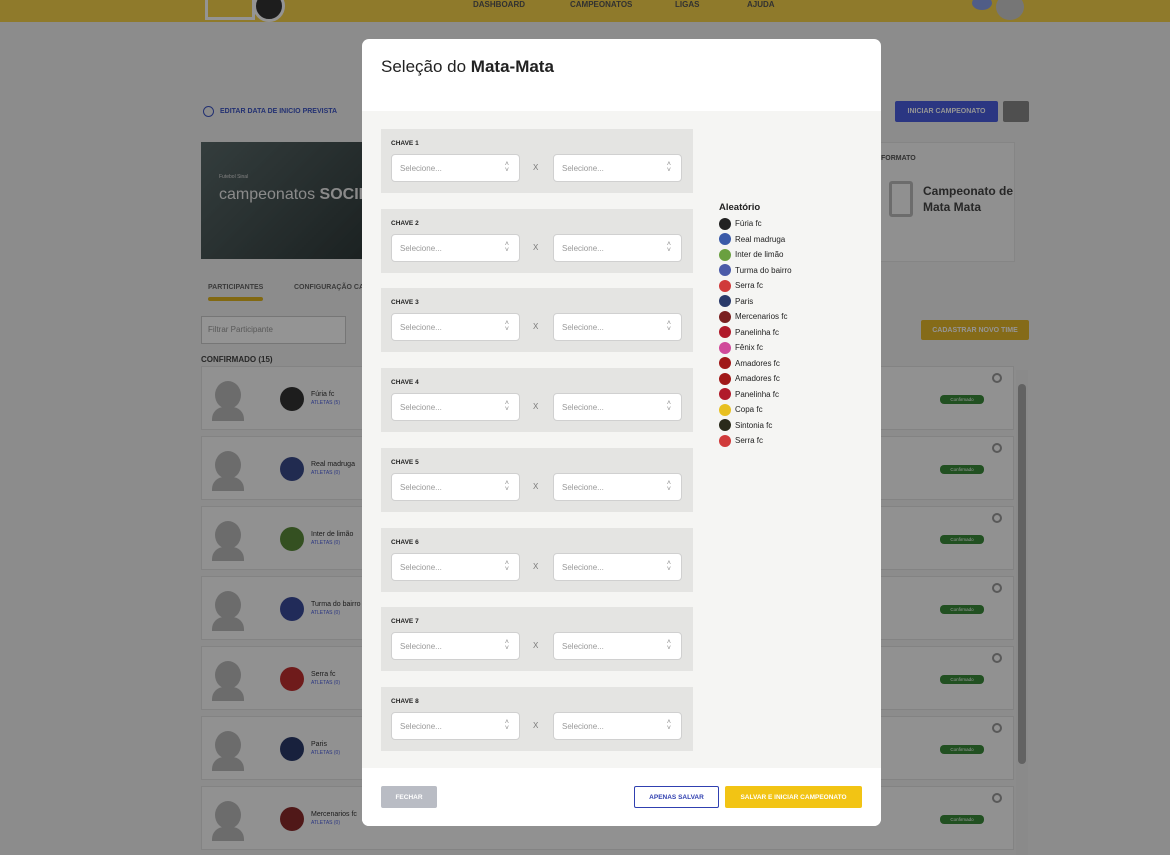 The width and height of the screenshot is (1170, 855). Describe the element at coordinates (761, 317) in the screenshot. I see `random-team-name: Mercenarios fc` at that location.